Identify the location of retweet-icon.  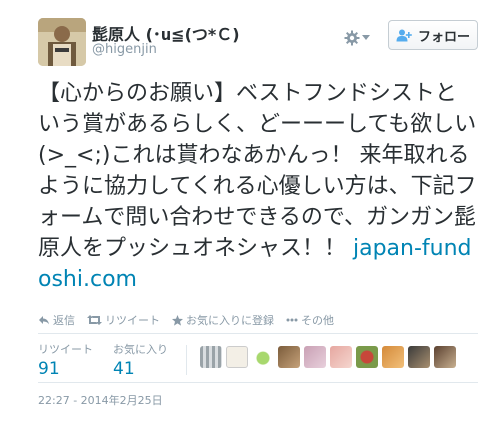
(94, 320).